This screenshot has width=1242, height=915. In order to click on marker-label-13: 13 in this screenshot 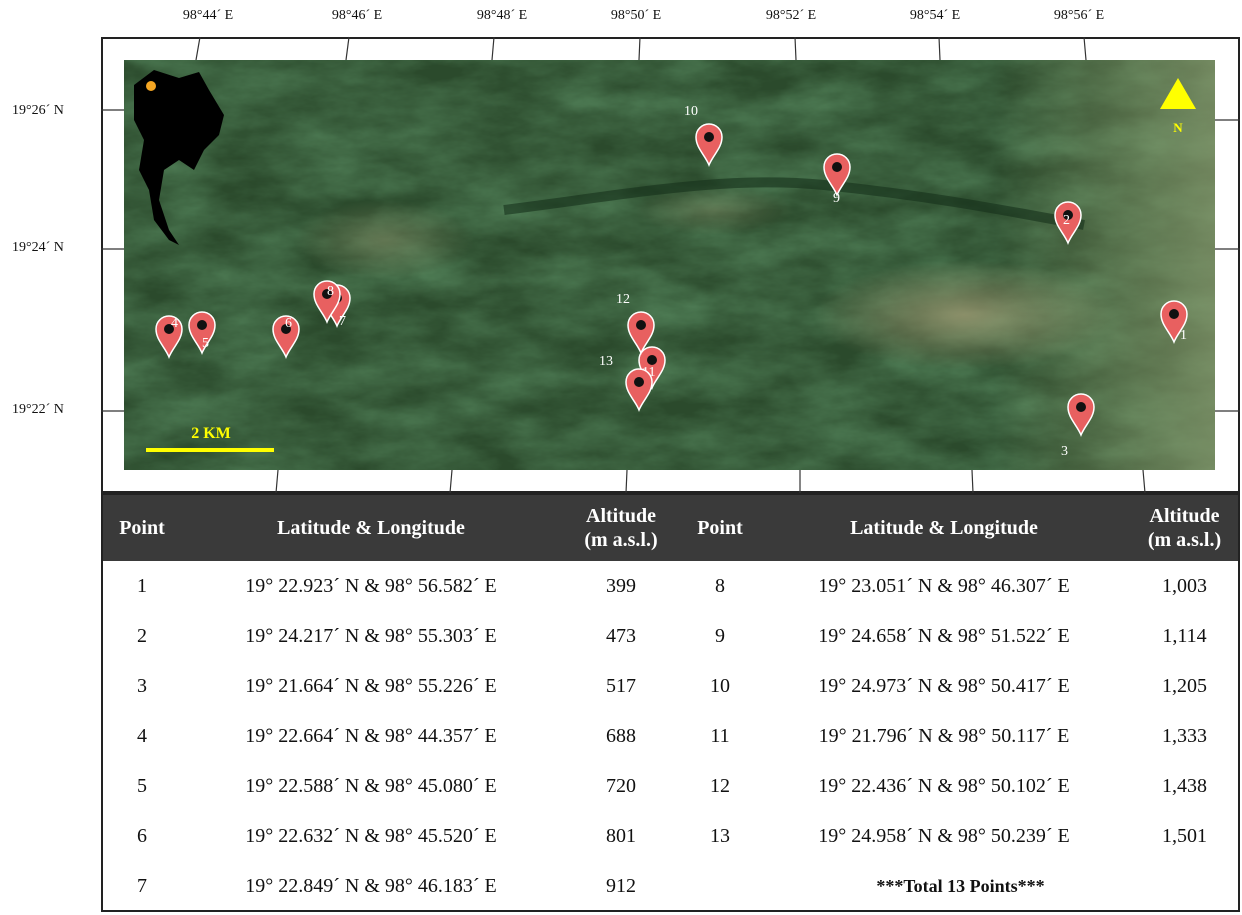, I will do `click(606, 361)`.